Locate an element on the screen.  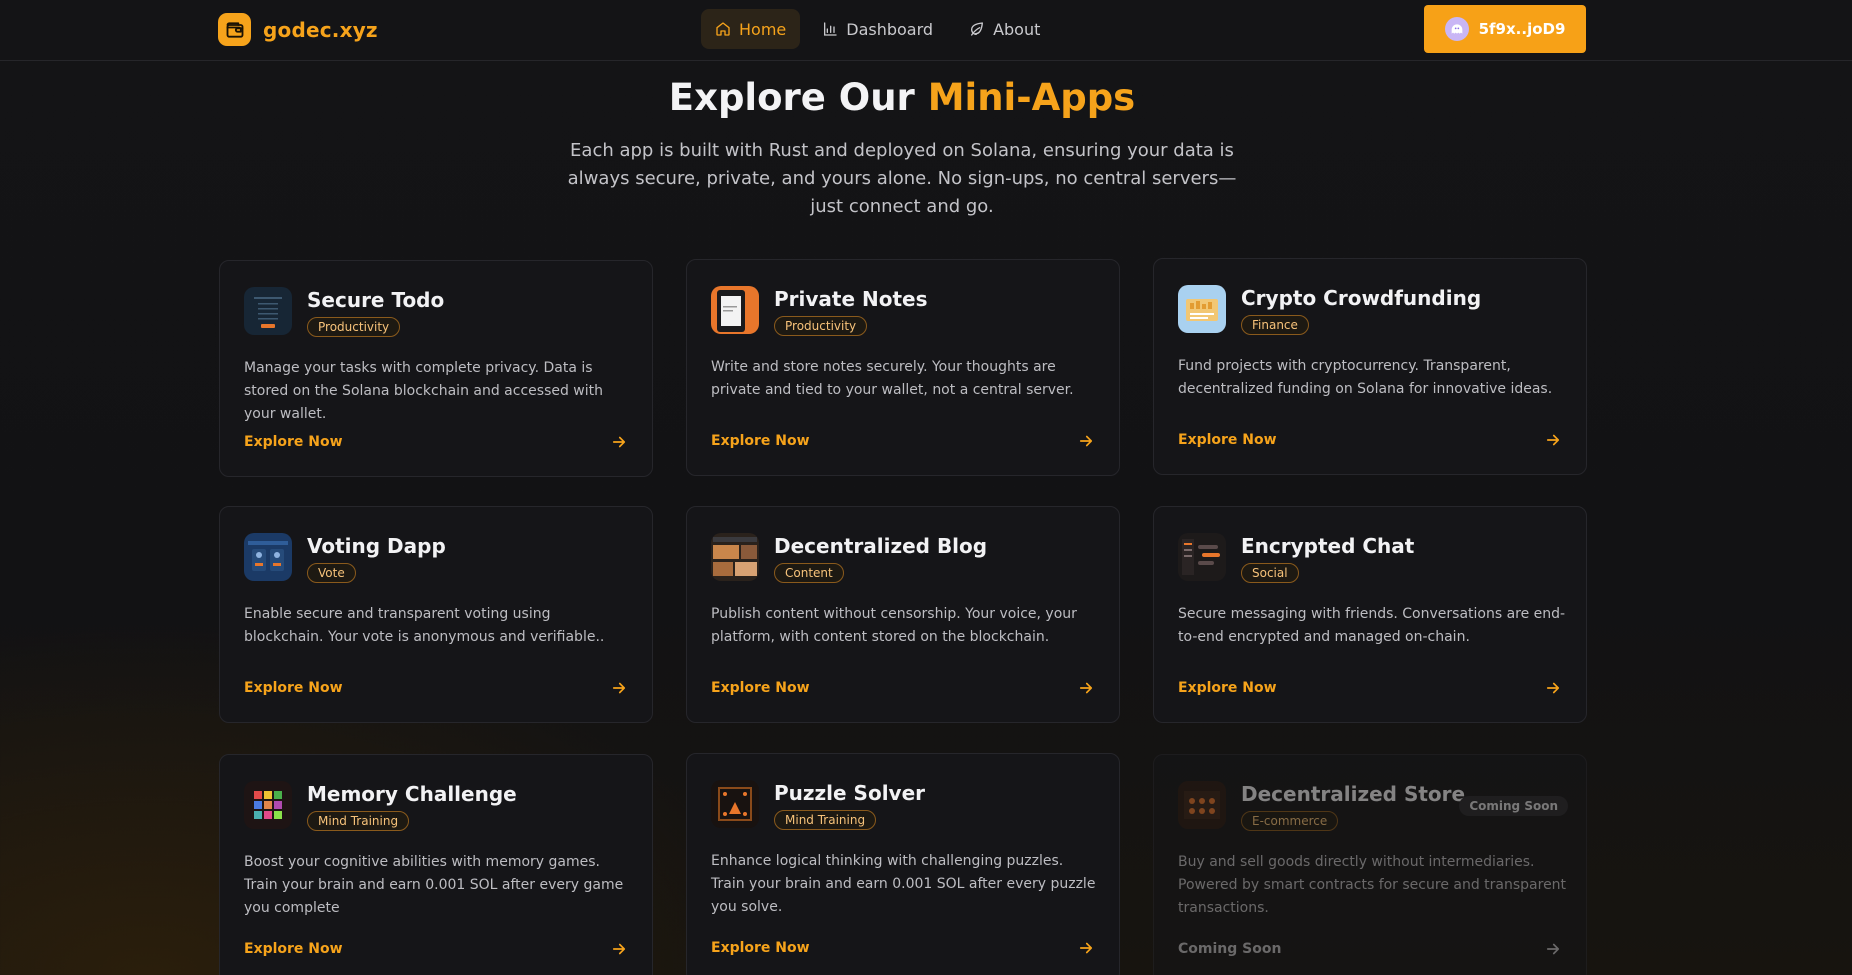
app-title: Memory Challenge is located at coordinates (412, 794).